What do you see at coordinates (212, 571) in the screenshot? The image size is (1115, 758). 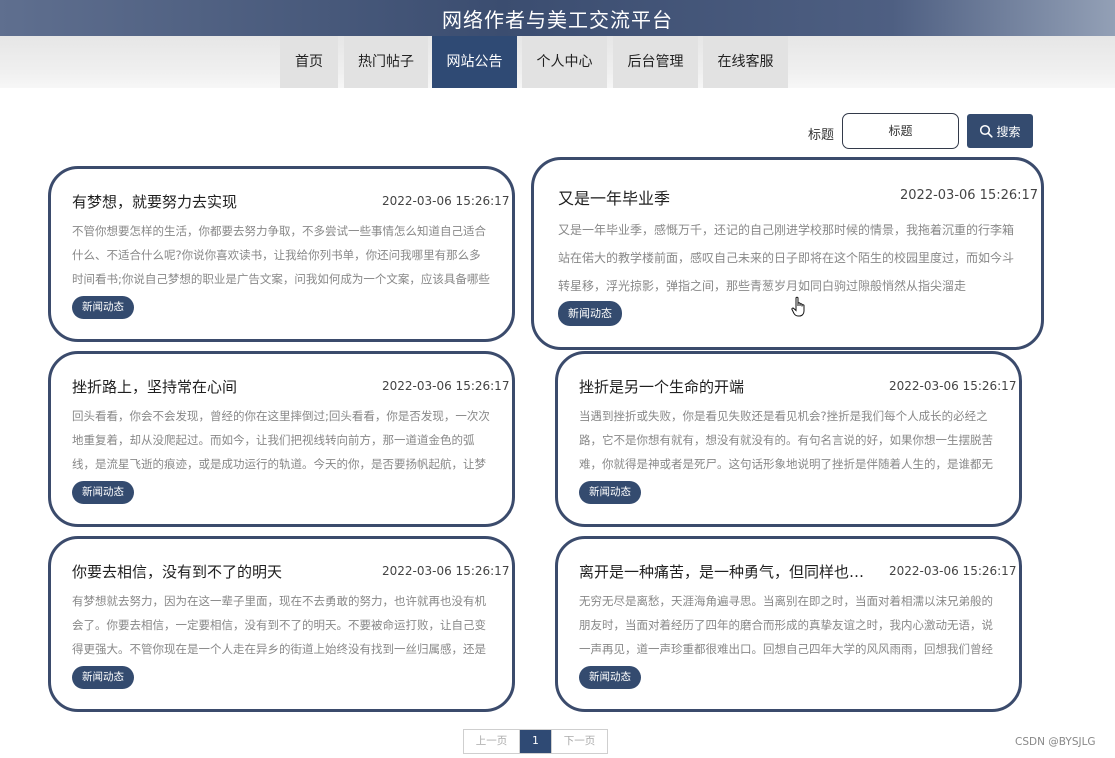 I see `post-title: 你要去相信，没有到不了的明天` at bounding box center [212, 571].